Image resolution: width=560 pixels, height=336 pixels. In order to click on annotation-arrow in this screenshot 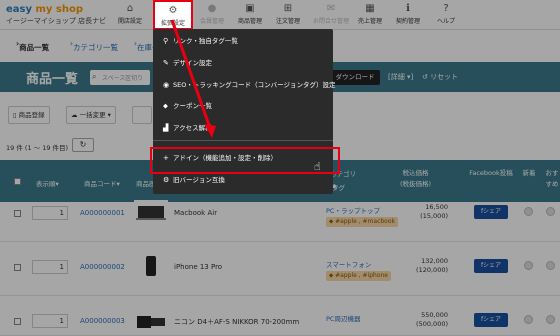, I will do `click(193, 78)`.